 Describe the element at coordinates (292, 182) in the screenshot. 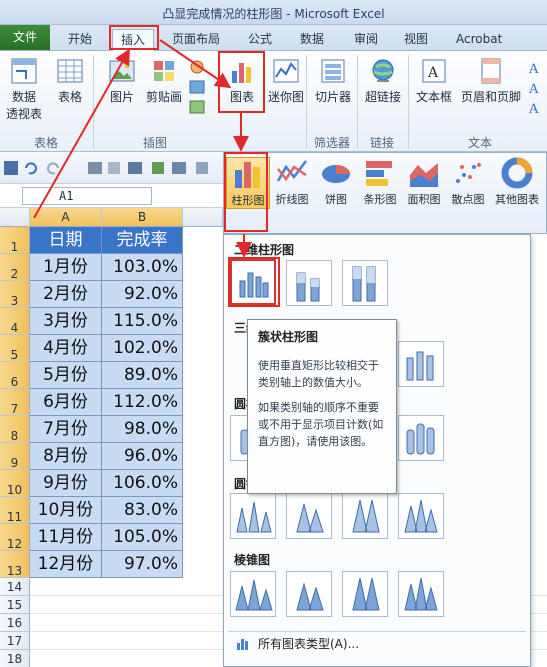

I see `gallery-line-chart: 折线图` at that location.